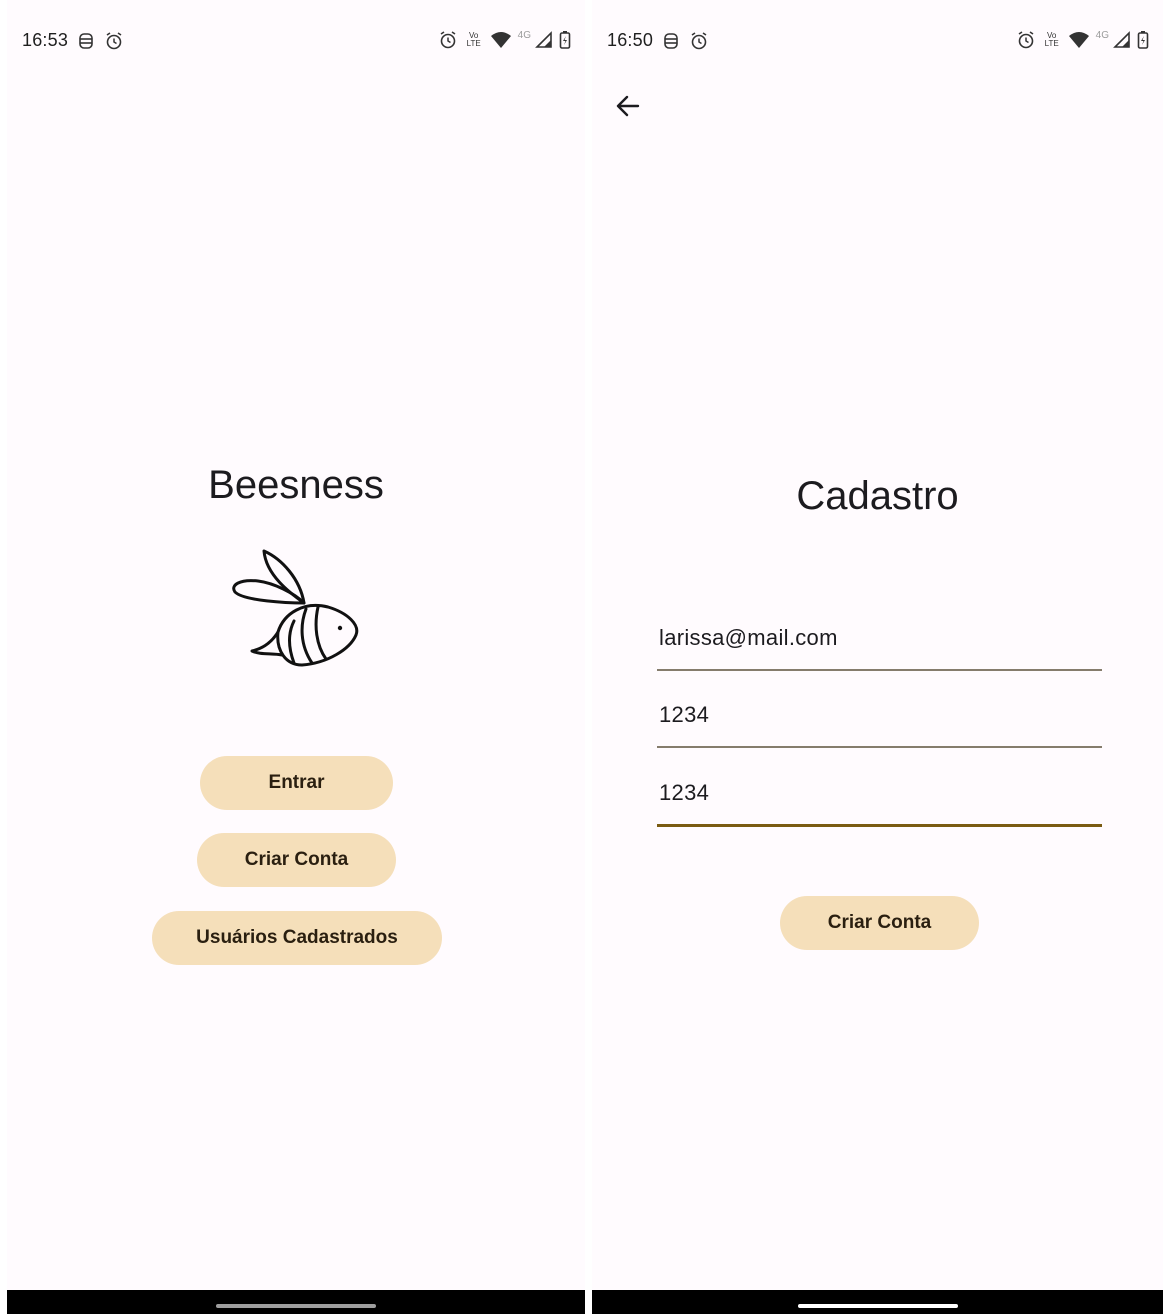 Image resolution: width=1163 pixels, height=1314 pixels. I want to click on password-field-value: 1234, so click(684, 714).